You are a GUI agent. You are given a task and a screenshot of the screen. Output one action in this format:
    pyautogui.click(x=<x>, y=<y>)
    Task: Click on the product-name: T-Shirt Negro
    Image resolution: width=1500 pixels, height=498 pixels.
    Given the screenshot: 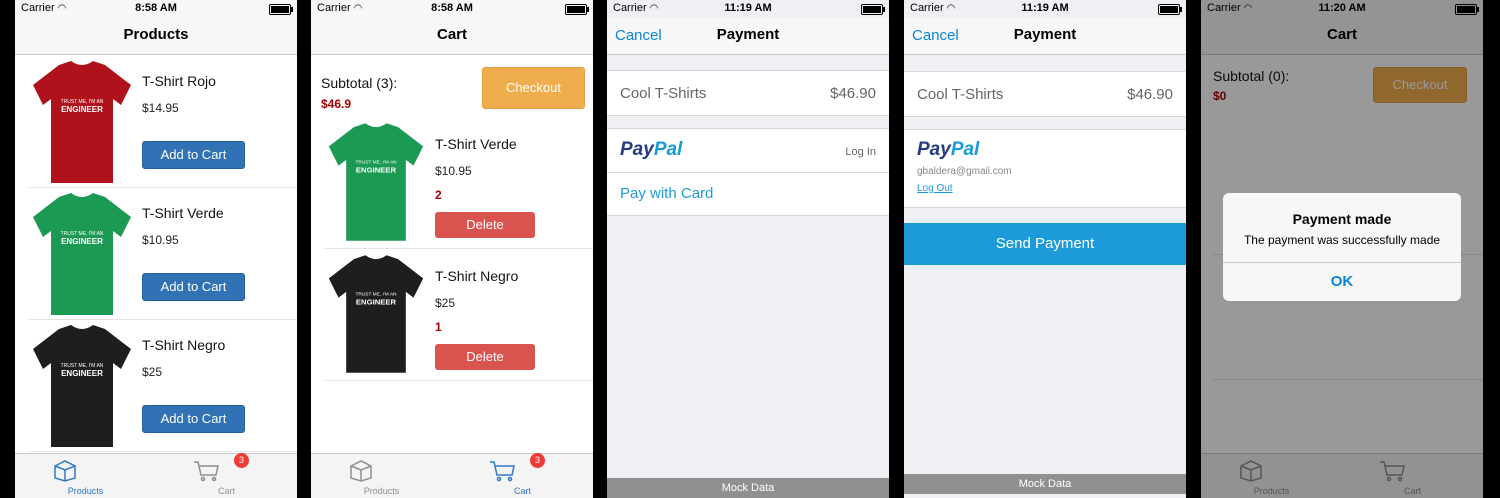 What is the action you would take?
    pyautogui.click(x=184, y=345)
    